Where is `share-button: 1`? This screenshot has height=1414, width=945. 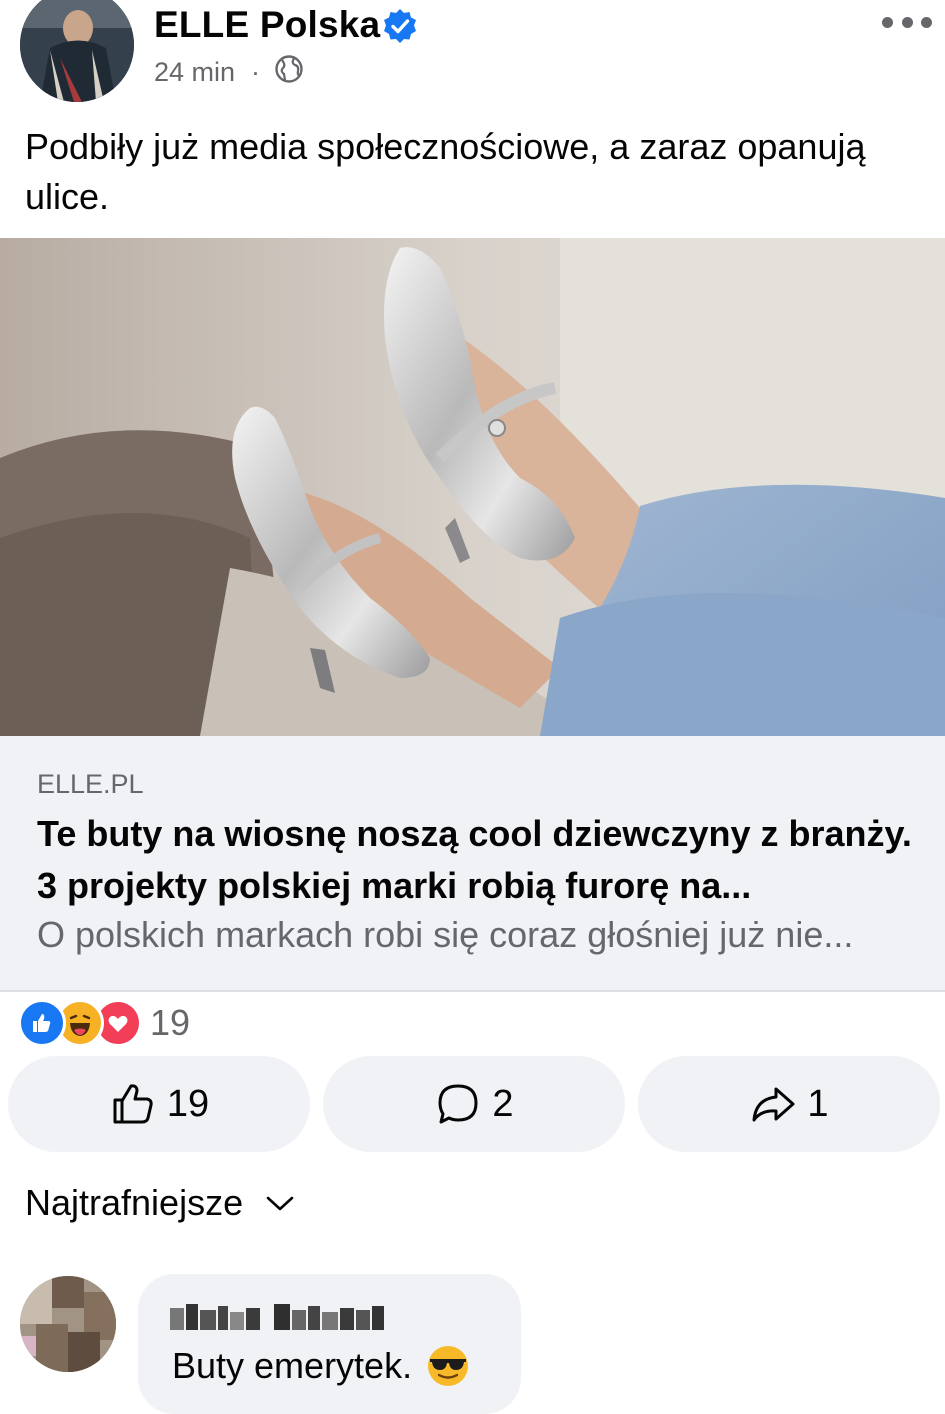 share-button: 1 is located at coordinates (789, 1104).